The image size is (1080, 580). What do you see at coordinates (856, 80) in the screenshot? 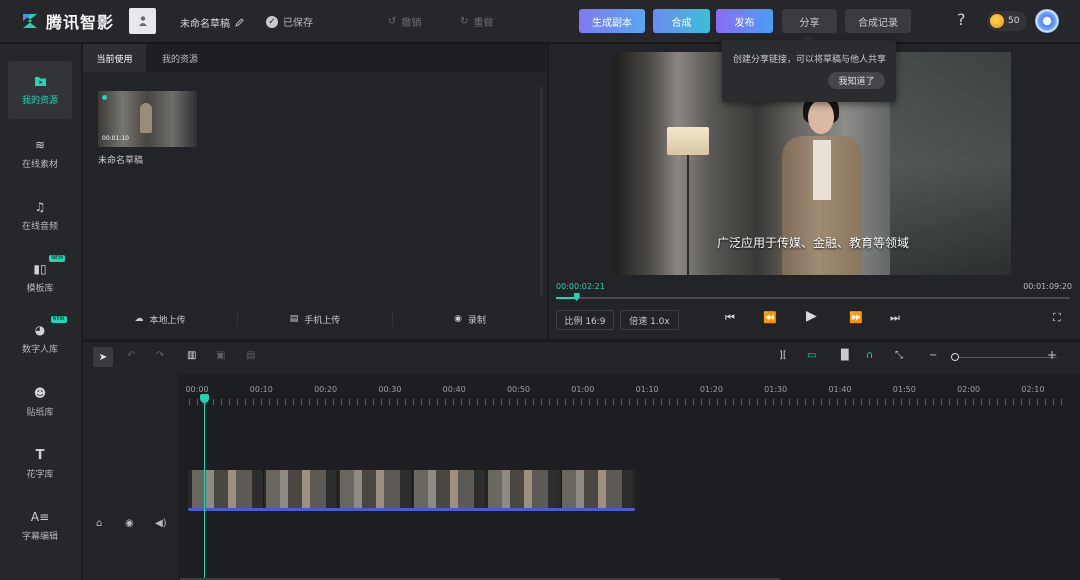
I see `got-it-button: 我知道了` at bounding box center [856, 80].